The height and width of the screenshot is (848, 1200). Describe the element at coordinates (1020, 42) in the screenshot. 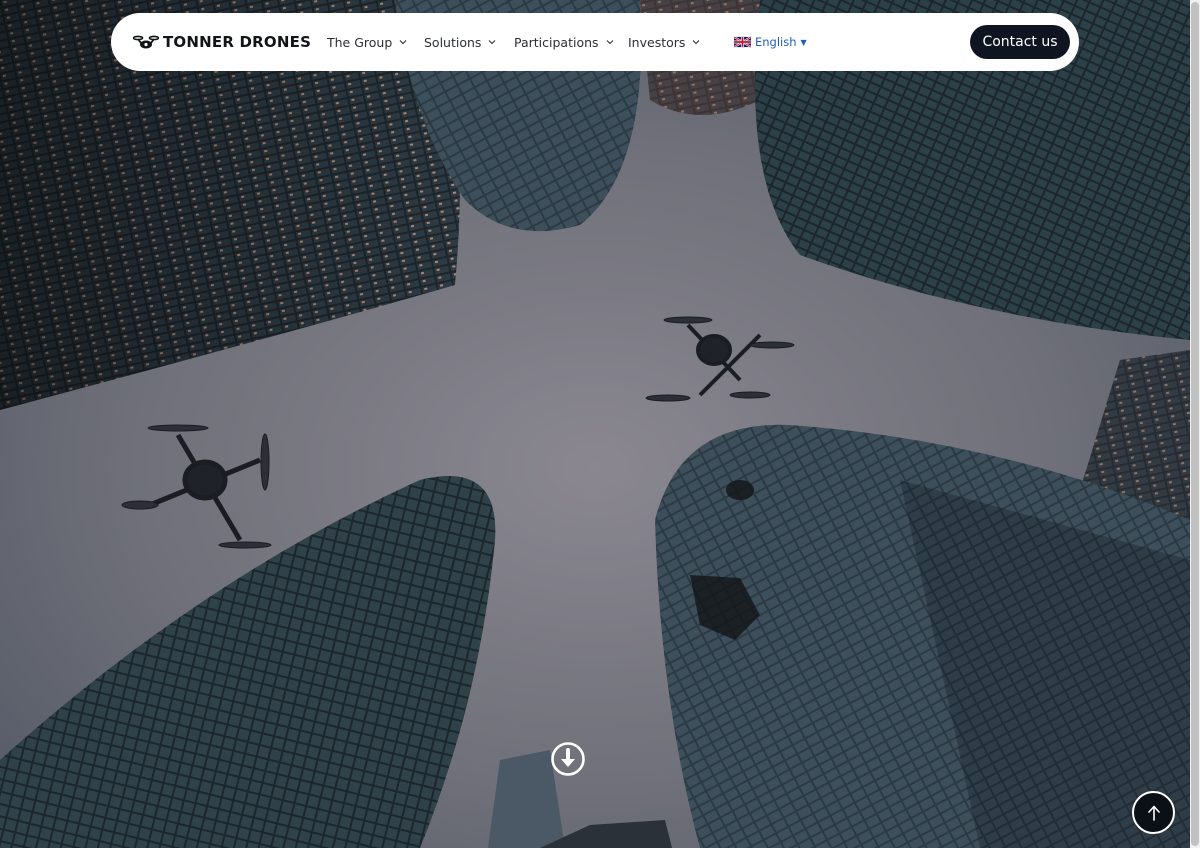

I see `contact-us-button: Contact us` at that location.